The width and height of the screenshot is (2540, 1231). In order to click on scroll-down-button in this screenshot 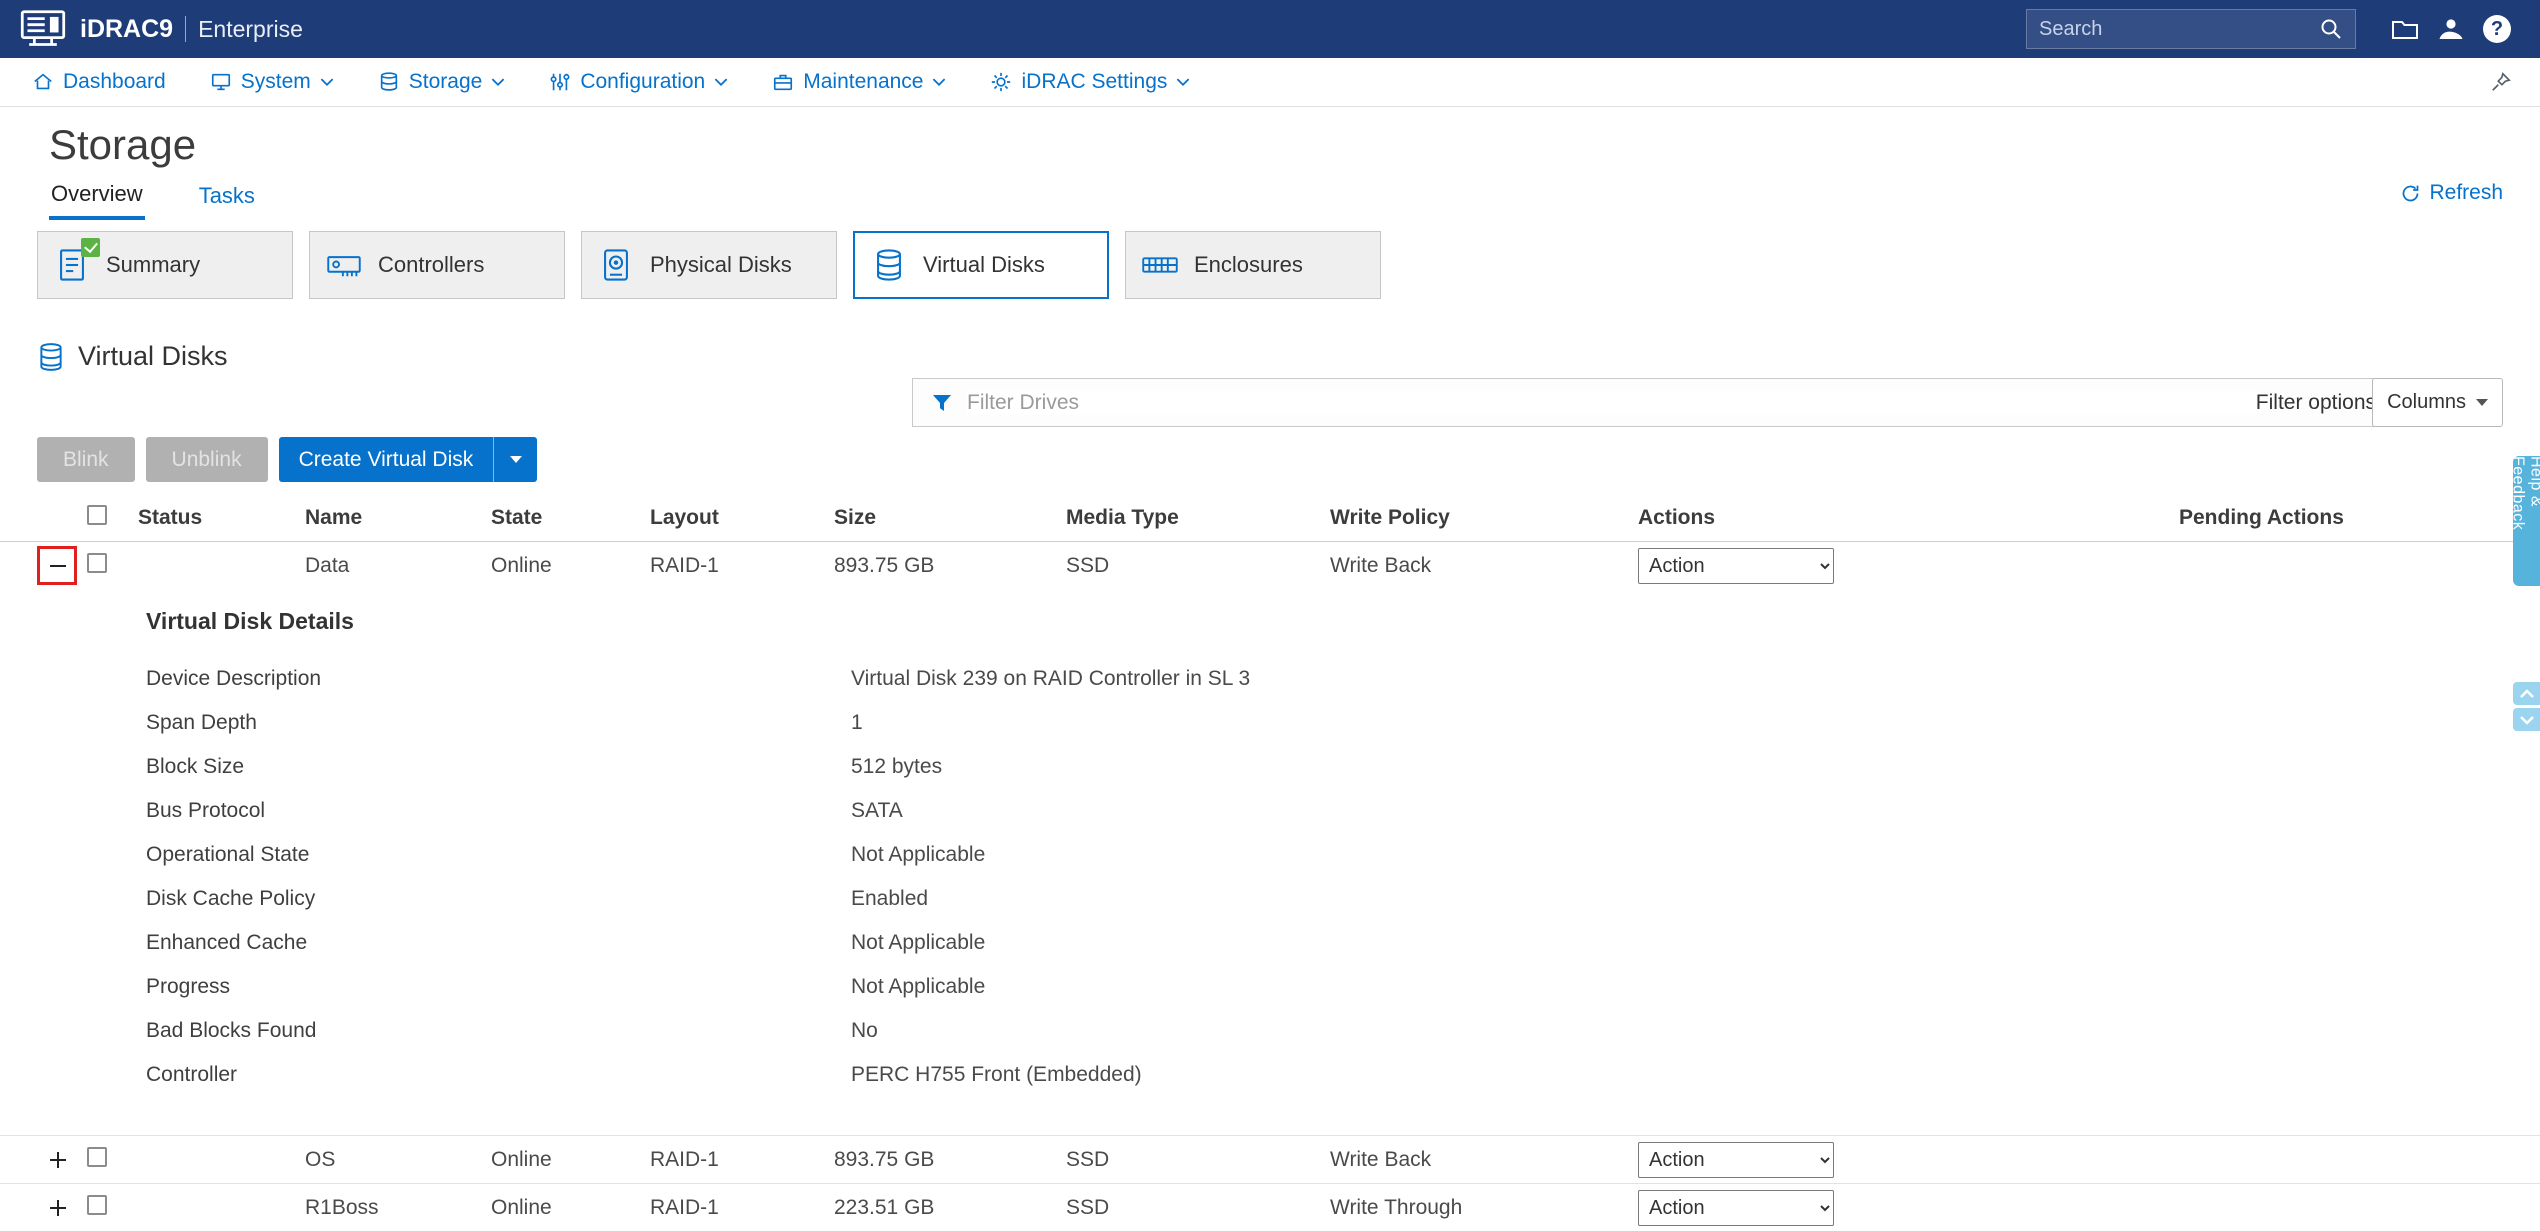, I will do `click(2526, 719)`.